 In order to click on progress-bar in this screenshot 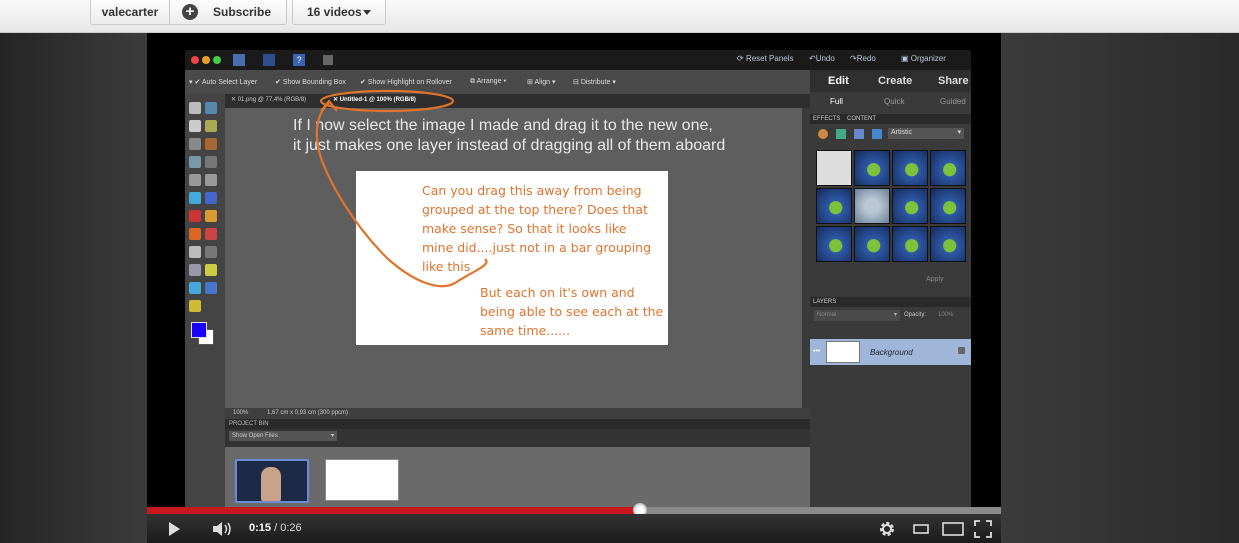, I will do `click(574, 510)`.